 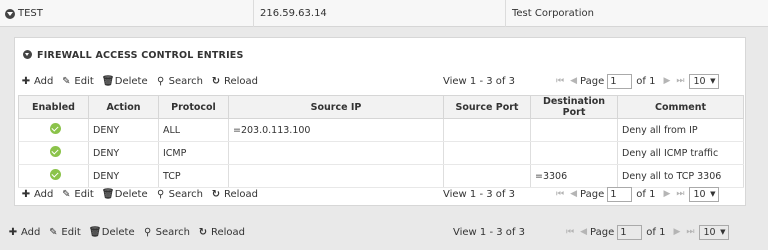 What do you see at coordinates (193, 130) in the screenshot?
I see `protocol-cell: ALL` at bounding box center [193, 130].